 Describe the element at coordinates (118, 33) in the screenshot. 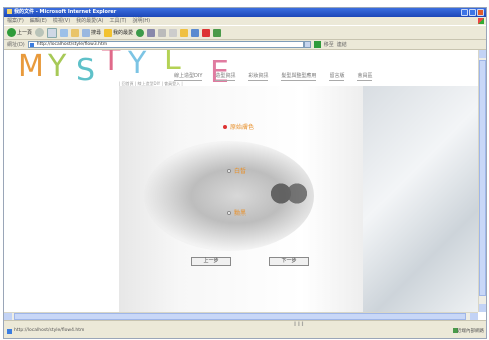

I see `favorites-button: 我的最愛` at that location.